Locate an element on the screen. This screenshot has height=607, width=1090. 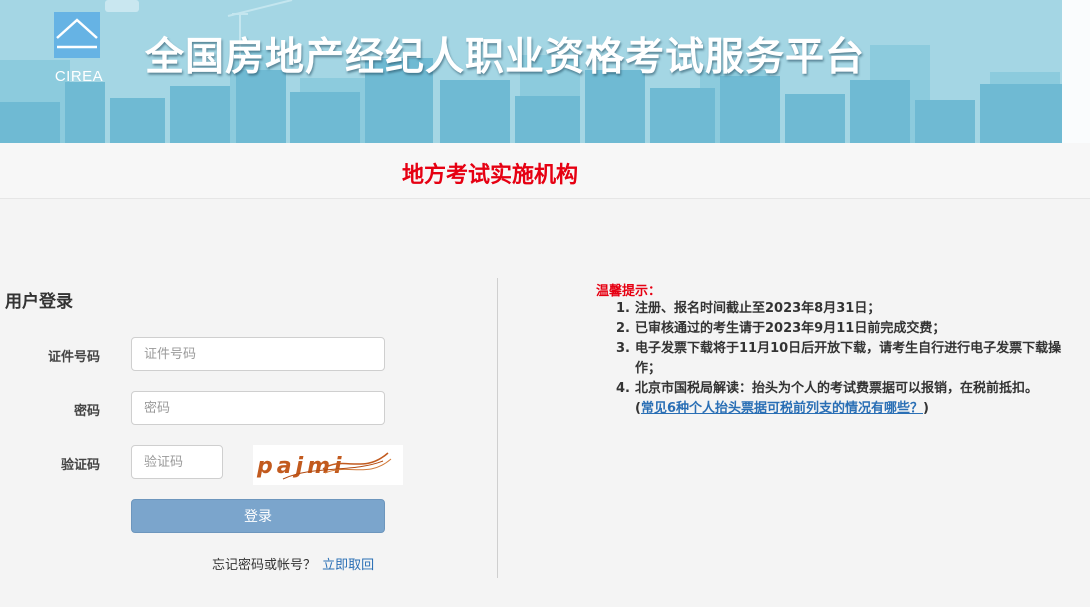
cirea-logo: CIREA is located at coordinates (79, 52).